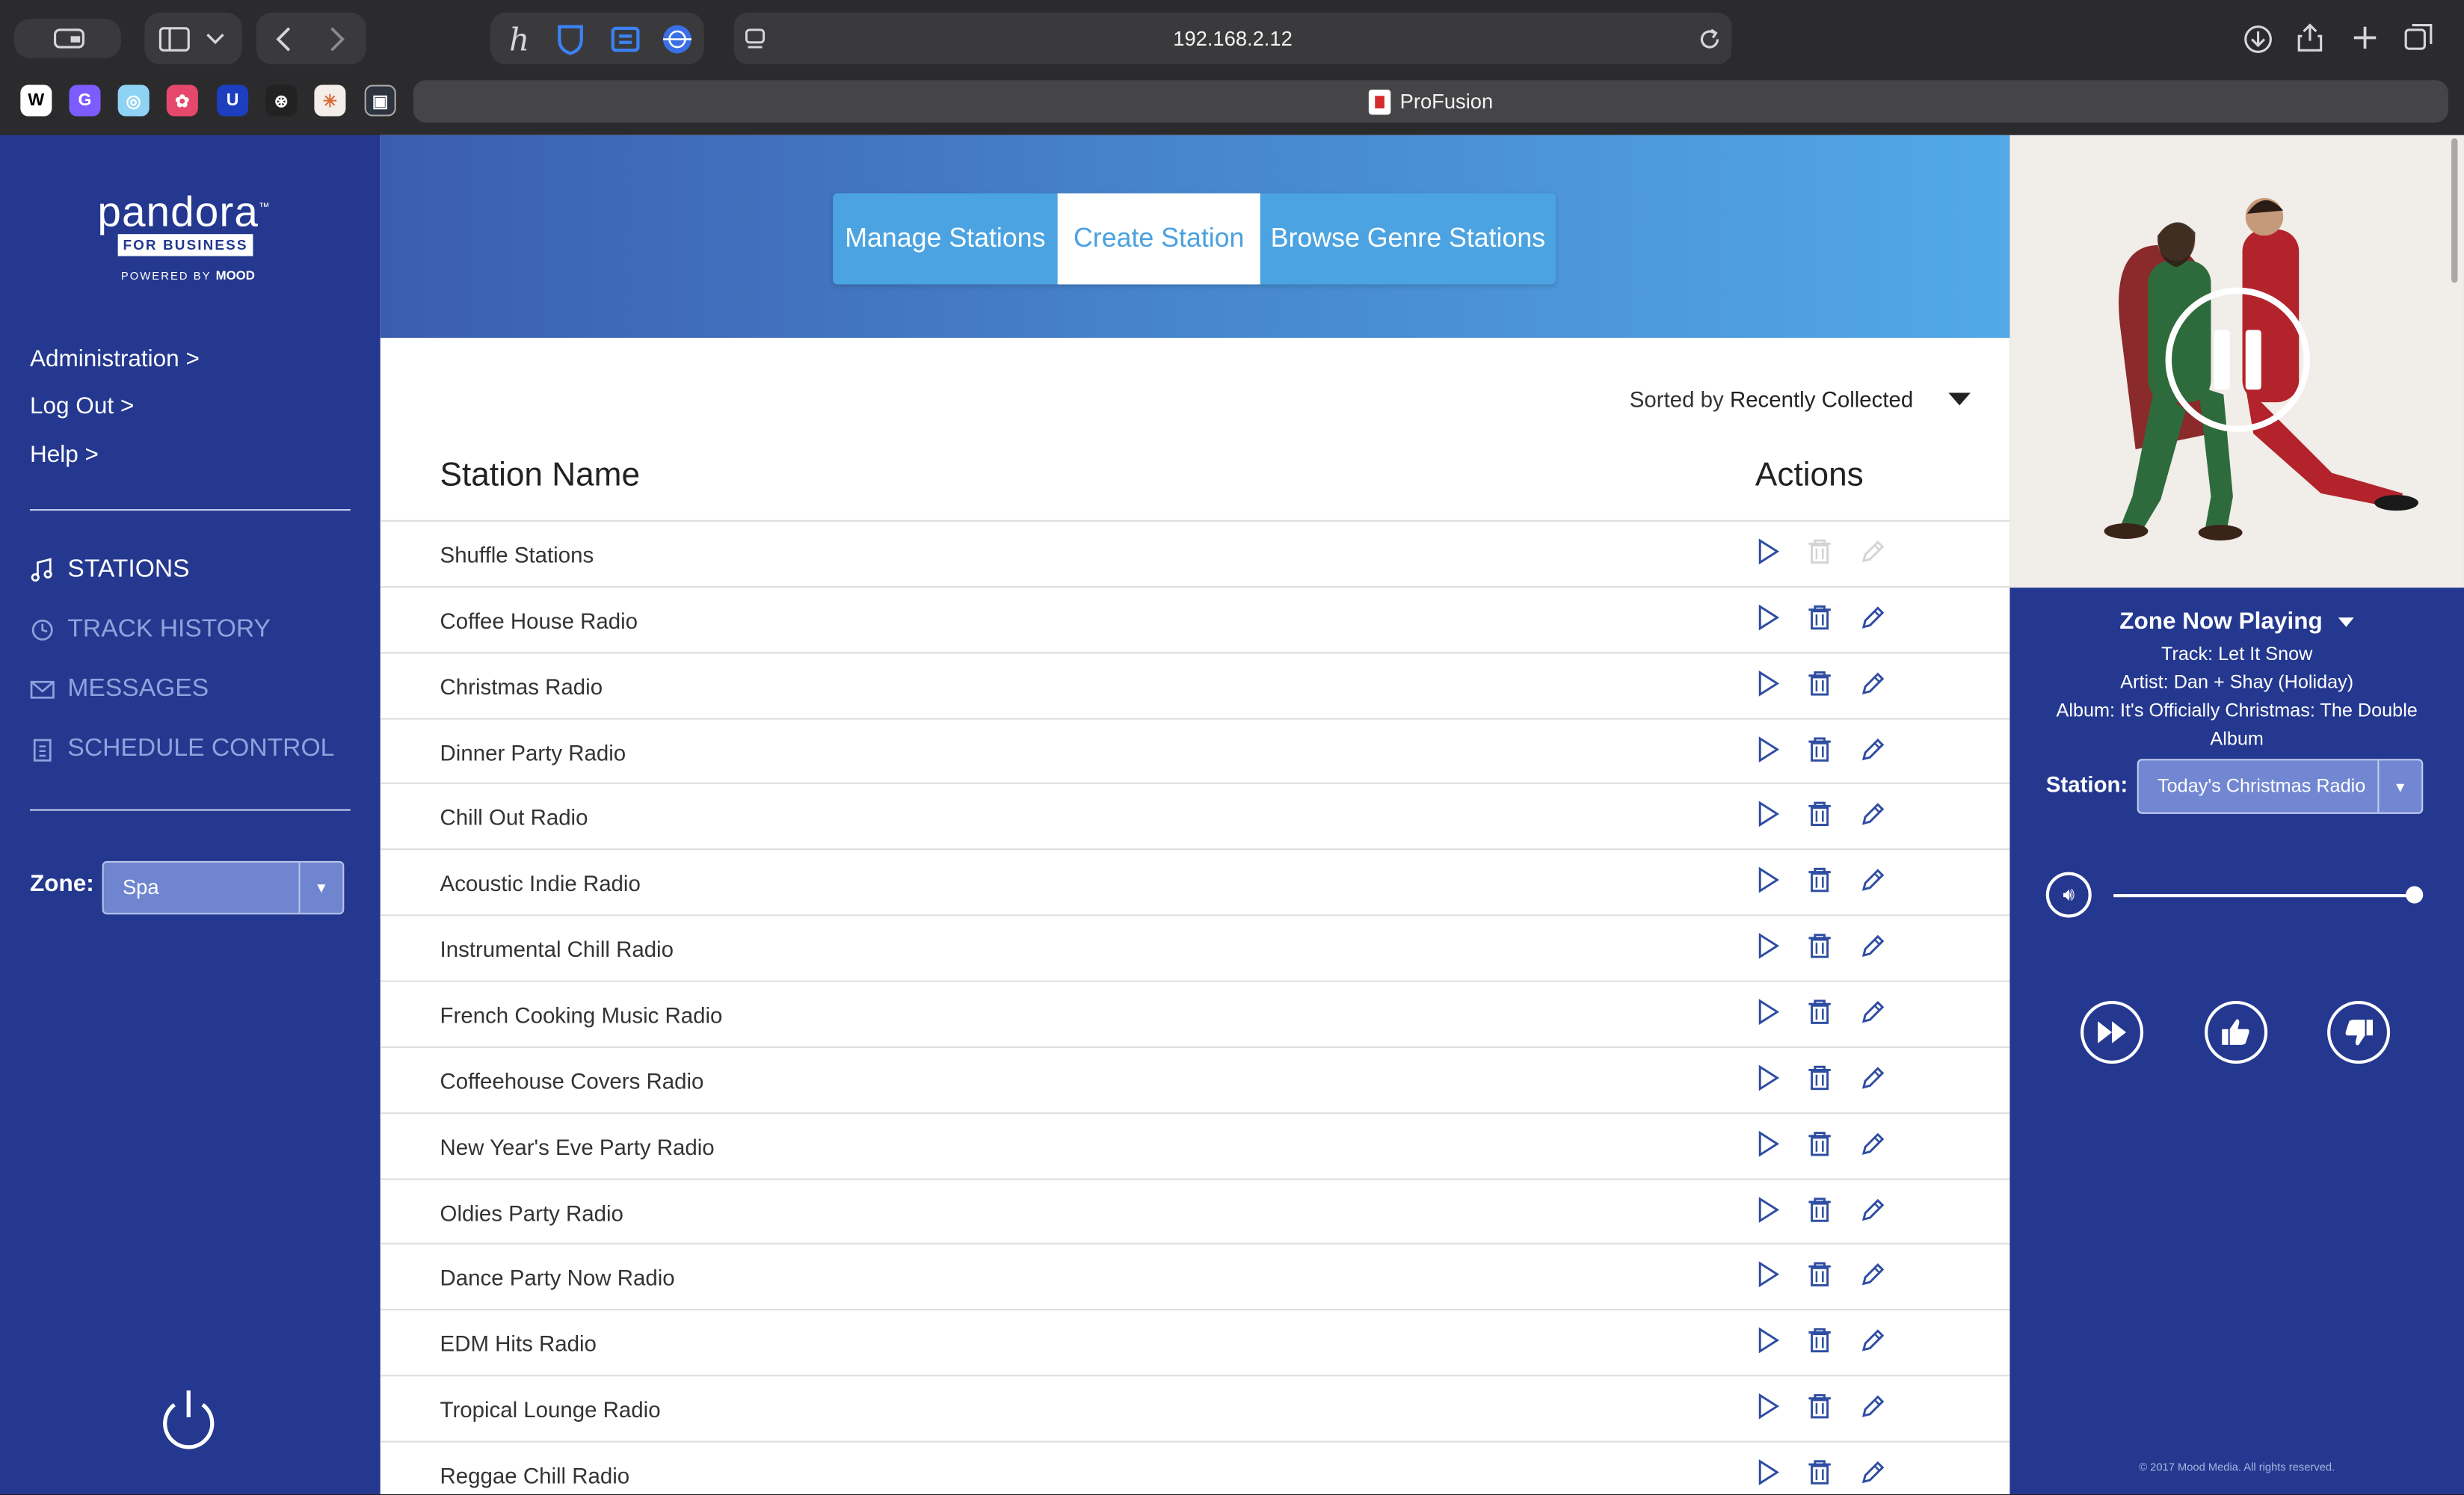  Describe the element at coordinates (119, 690) in the screenshot. I see `menu-messages: MESSAGES` at that location.